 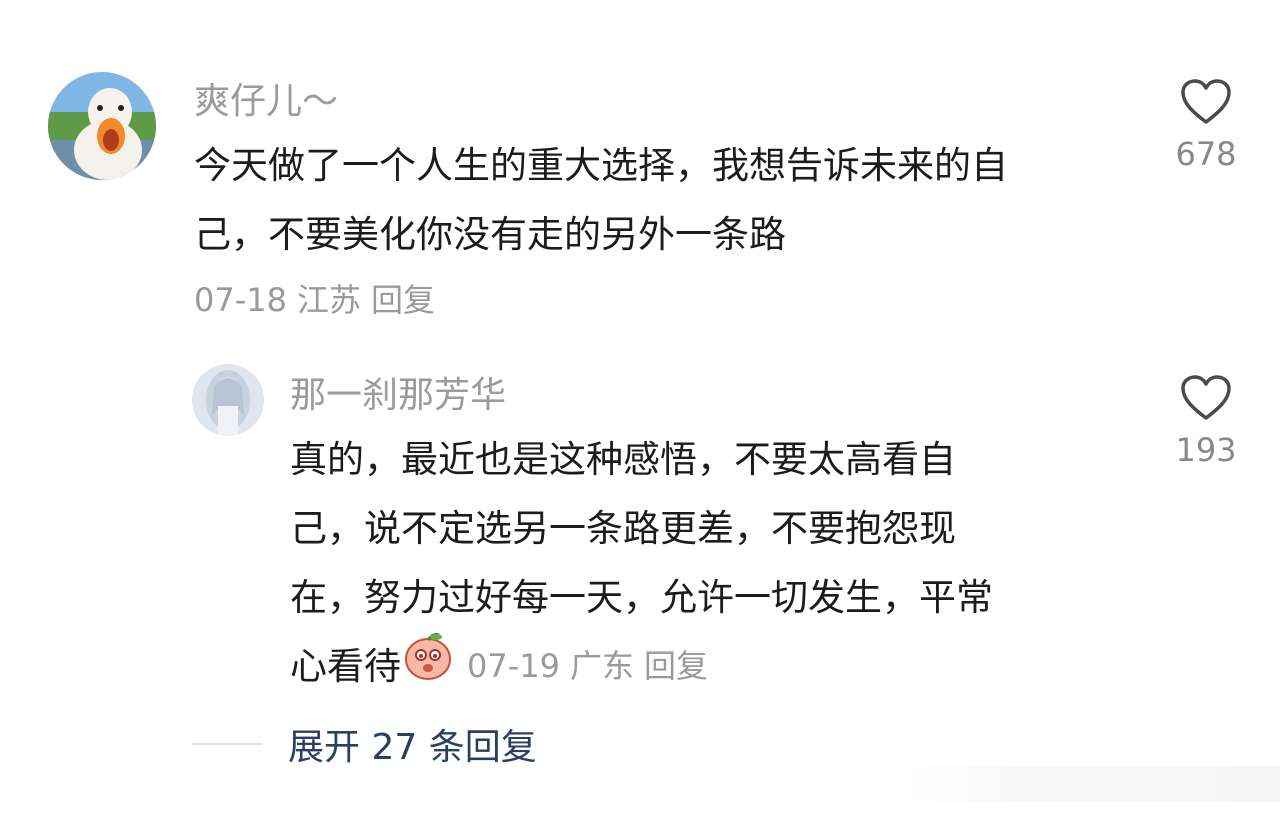 I want to click on comment-date: 07-18, so click(x=240, y=300).